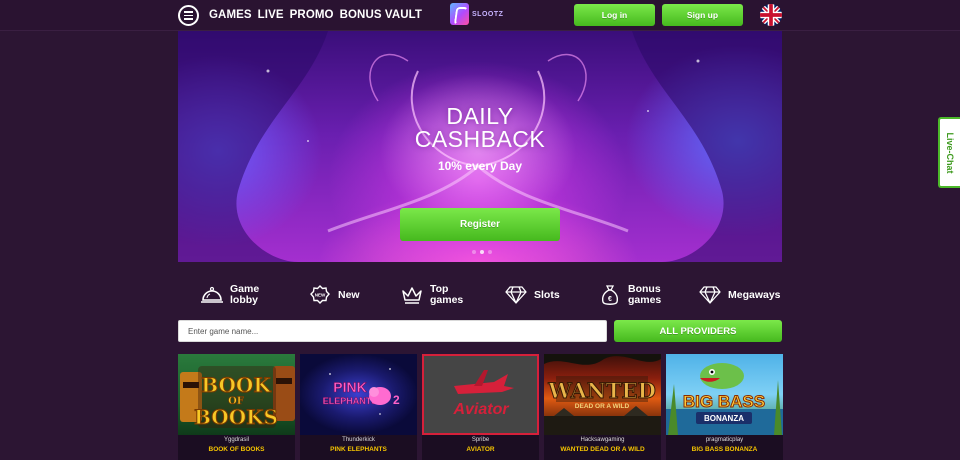  Describe the element at coordinates (547, 294) in the screenshot. I see `category-label: Slots` at that location.